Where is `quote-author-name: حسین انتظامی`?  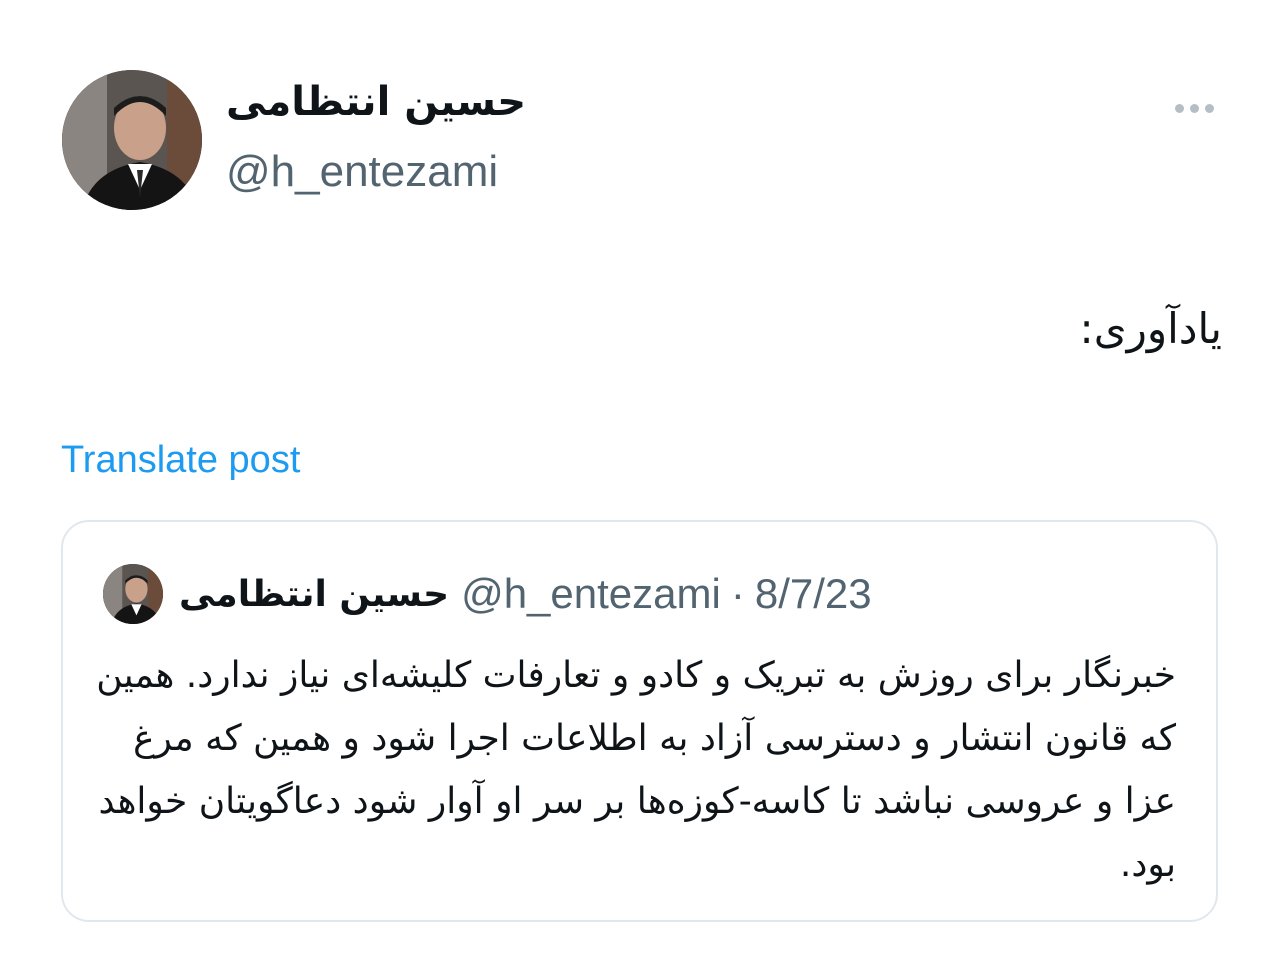 quote-author-name: حسین انتظامی is located at coordinates (314, 594).